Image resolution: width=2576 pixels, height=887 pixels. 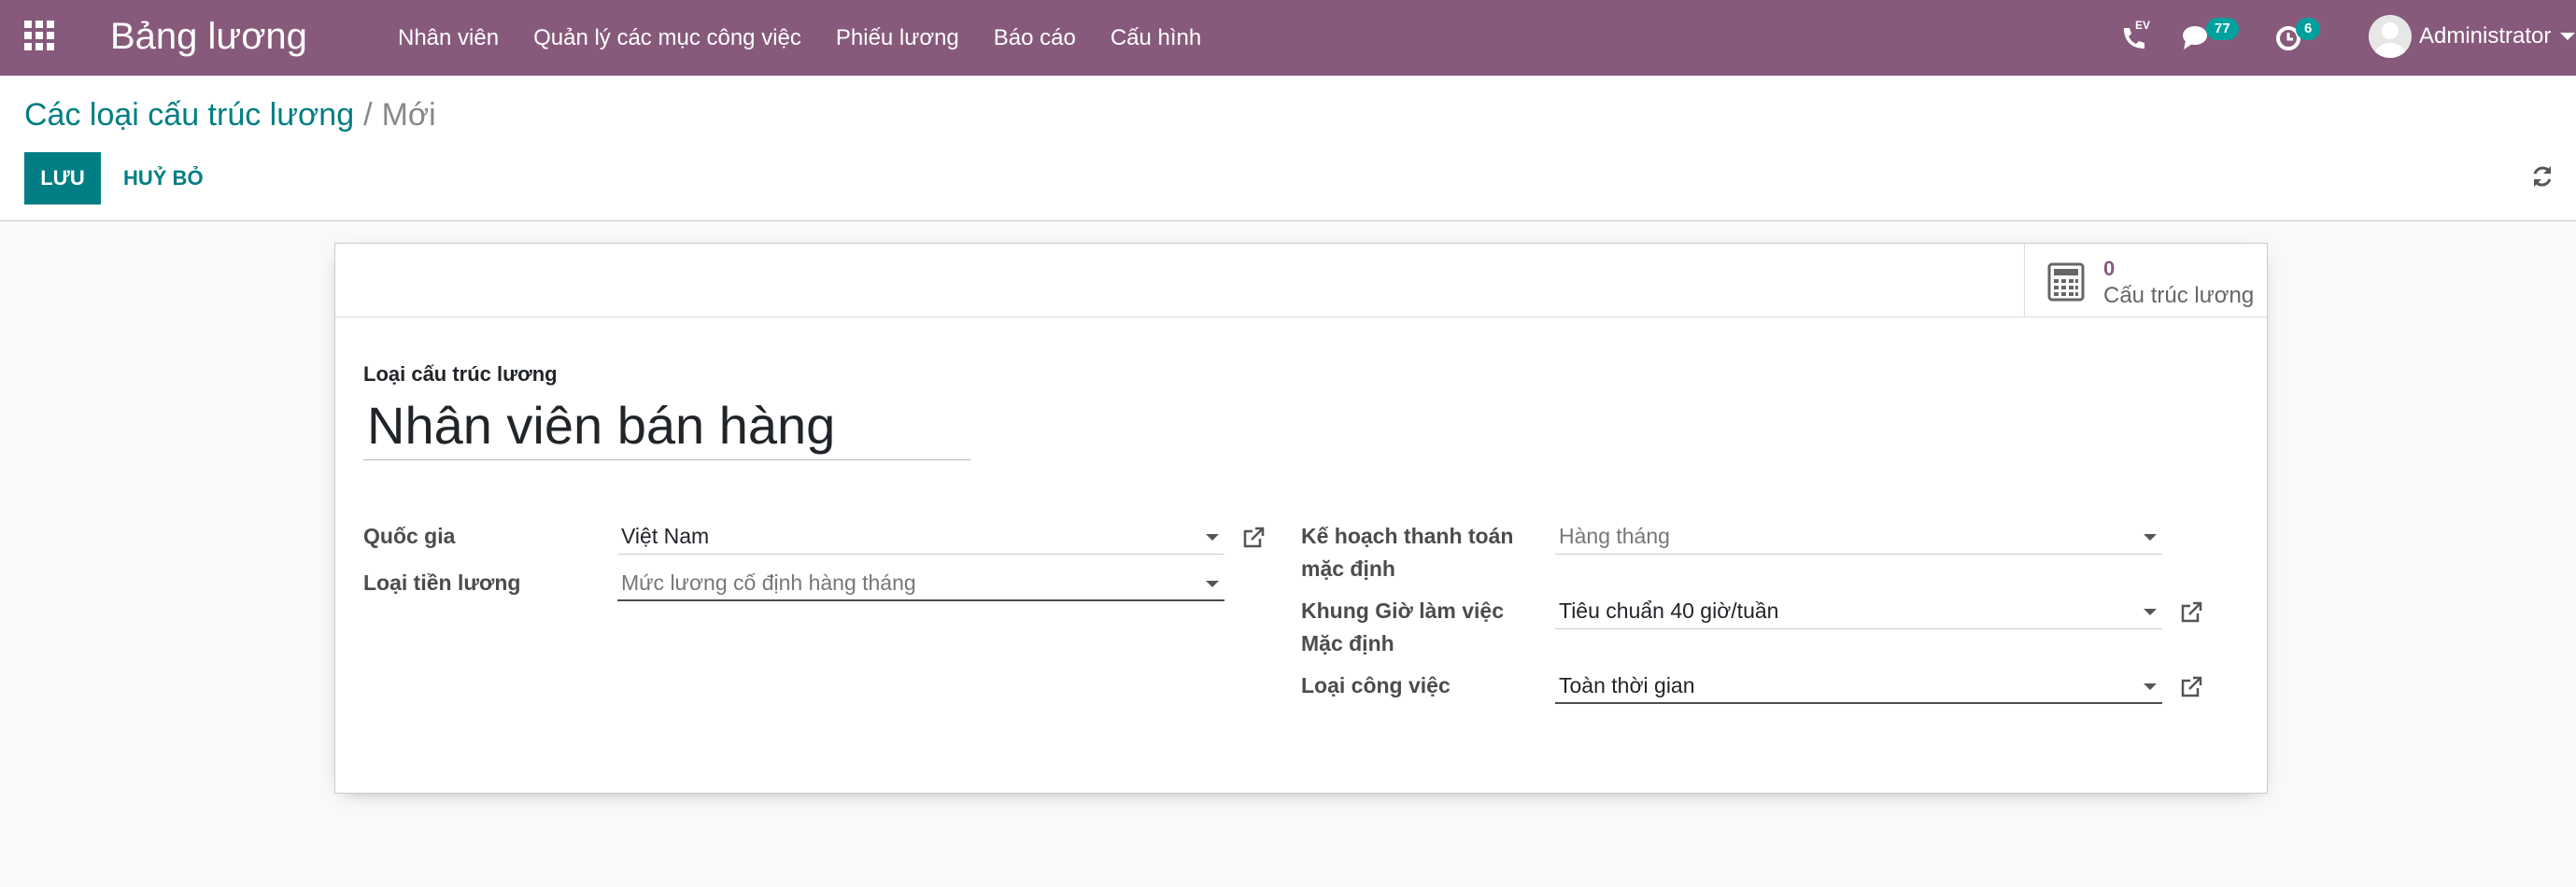 What do you see at coordinates (189, 115) in the screenshot?
I see `breadcrumb-parent-link: Các loại cấu trúc lương` at bounding box center [189, 115].